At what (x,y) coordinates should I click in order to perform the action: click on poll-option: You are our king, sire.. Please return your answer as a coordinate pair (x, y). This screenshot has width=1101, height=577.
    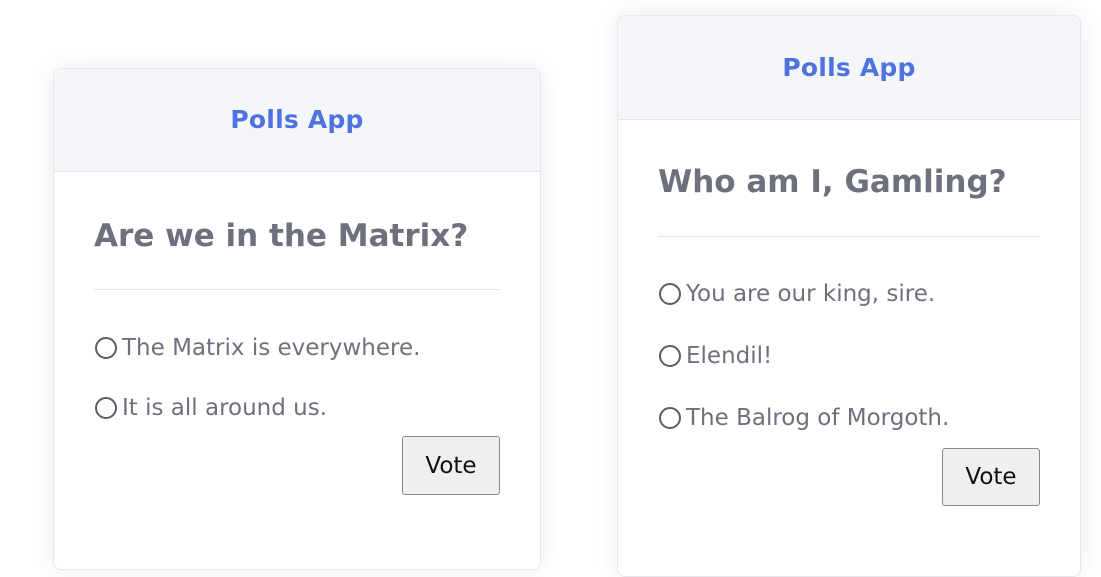
    Looking at the image, I should click on (849, 294).